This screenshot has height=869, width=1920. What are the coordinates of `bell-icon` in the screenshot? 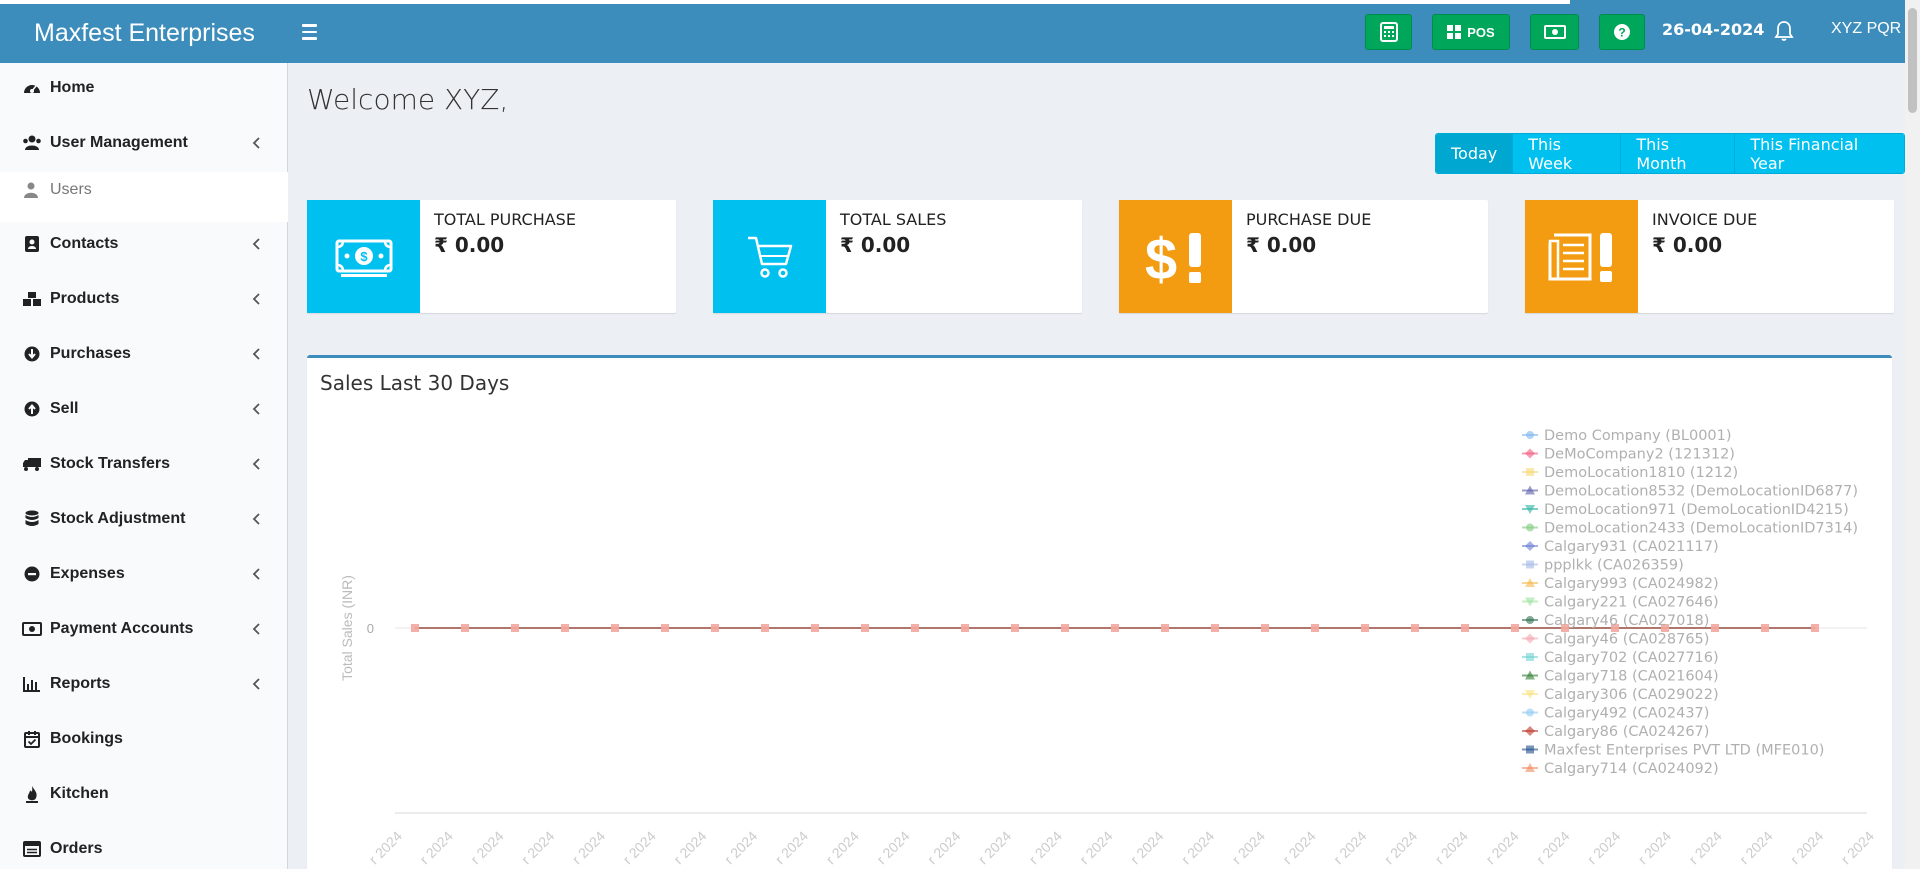 It's located at (1784, 31).